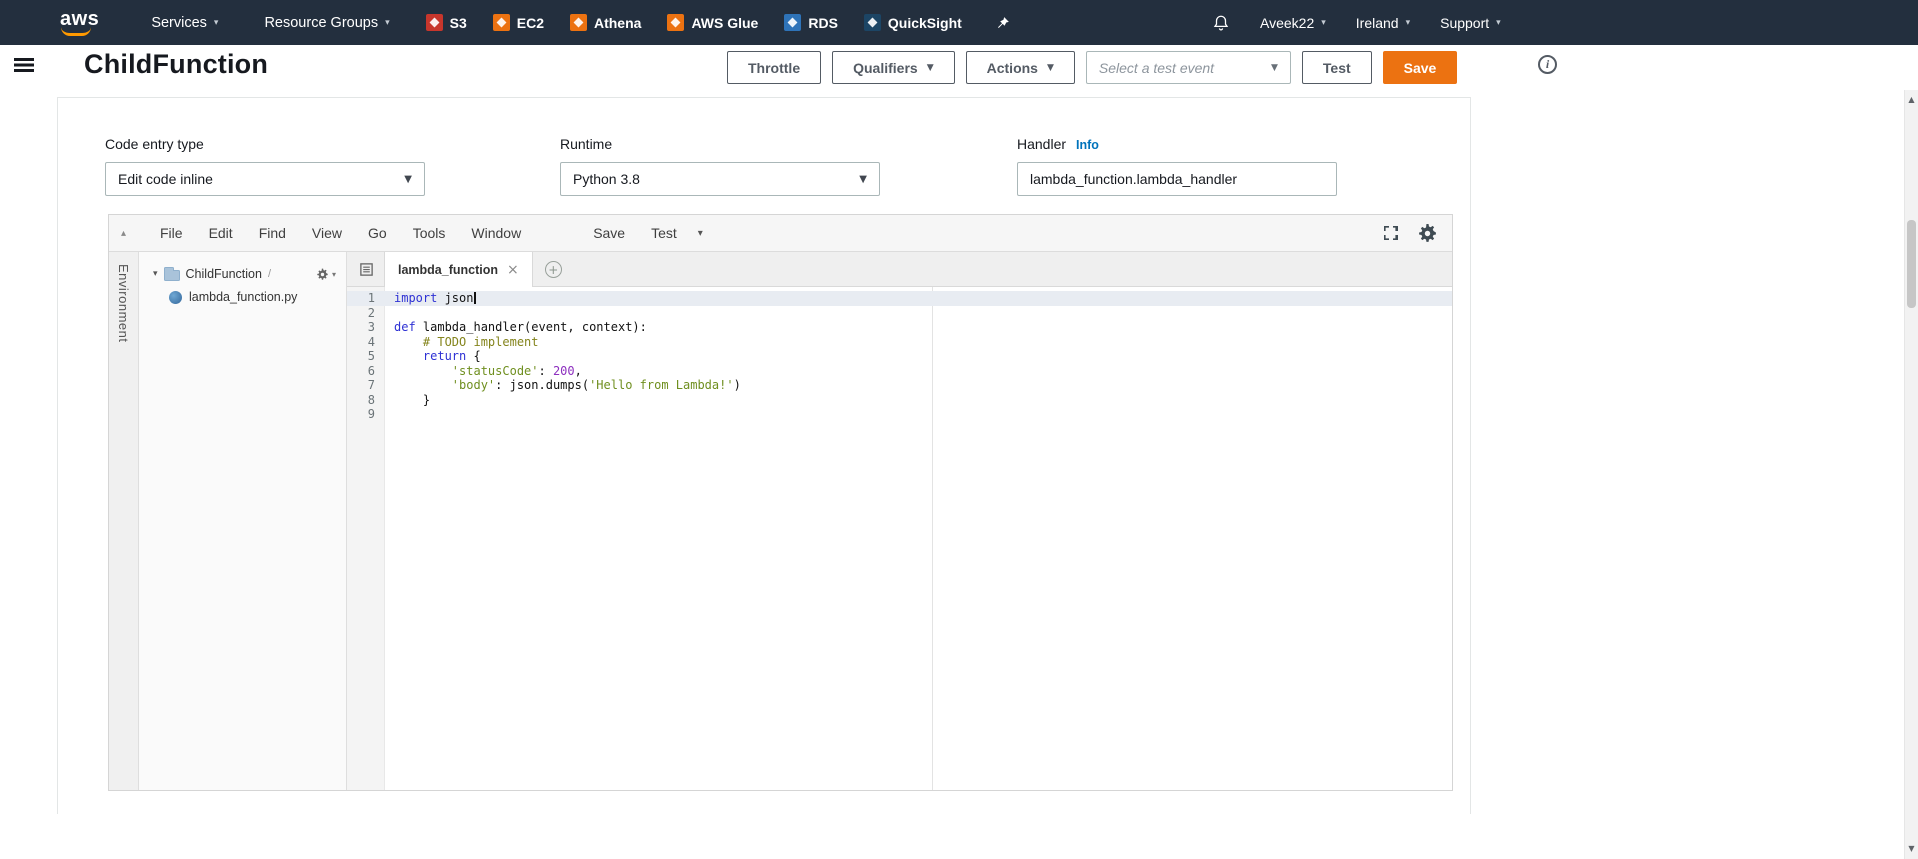  Describe the element at coordinates (872, 22) in the screenshot. I see `quicksight-icon` at that location.